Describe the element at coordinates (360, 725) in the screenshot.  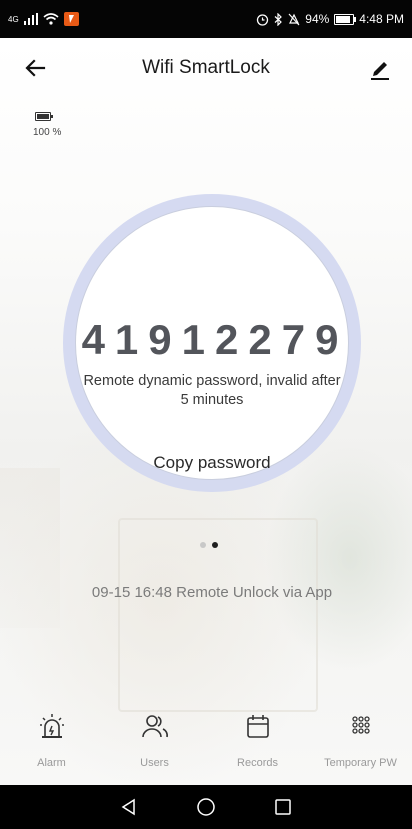
I see `keypad-icon` at that location.